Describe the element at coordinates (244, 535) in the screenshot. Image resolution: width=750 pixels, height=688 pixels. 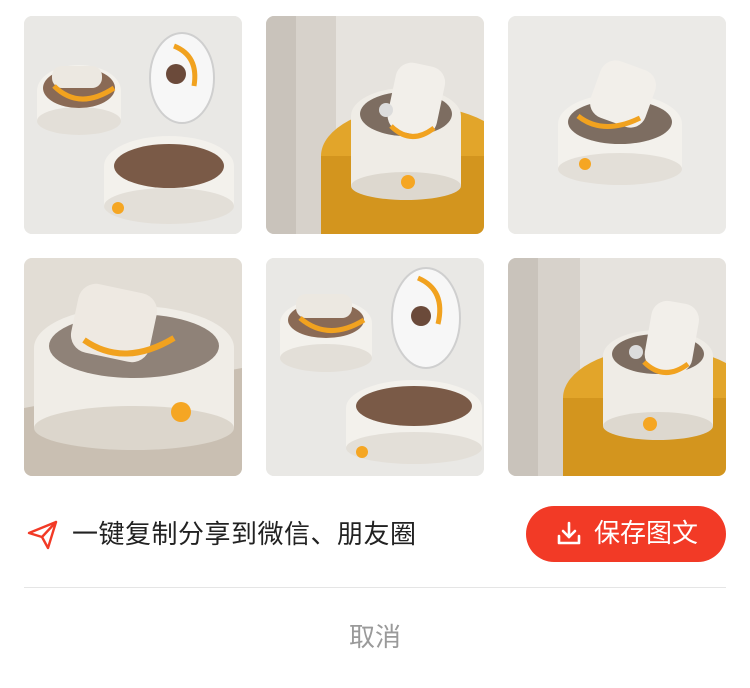
I see `share-copy-link: 一键复制分享到微信、朋友圈` at that location.